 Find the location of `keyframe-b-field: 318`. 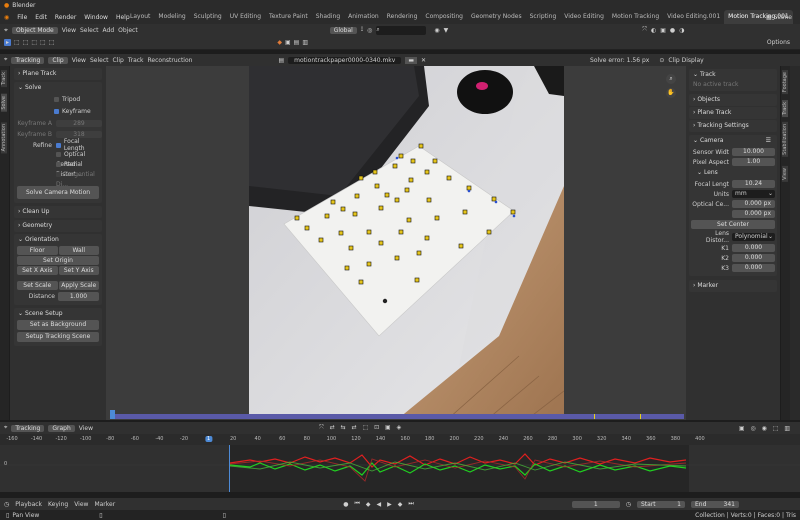

keyframe-b-field: 318 is located at coordinates (79, 134).